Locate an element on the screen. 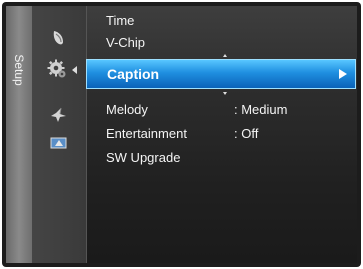 Image resolution: width=363 pixels, height=269 pixels. menu-item-caption-label: Caption is located at coordinates (133, 74).